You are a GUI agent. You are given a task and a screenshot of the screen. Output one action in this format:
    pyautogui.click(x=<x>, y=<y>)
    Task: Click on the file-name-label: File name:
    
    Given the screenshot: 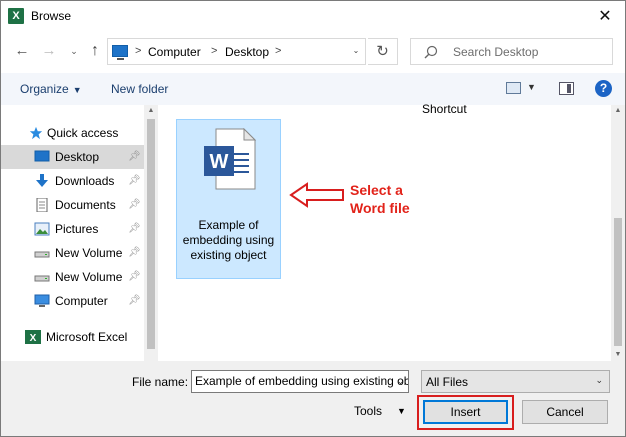 What is the action you would take?
    pyautogui.click(x=160, y=382)
    